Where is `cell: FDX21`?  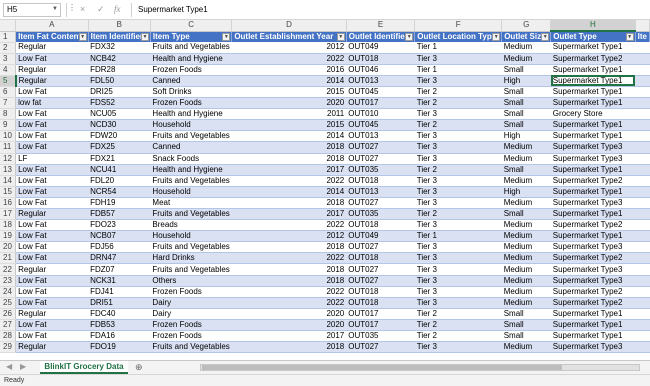 cell: FDX21 is located at coordinates (119, 159).